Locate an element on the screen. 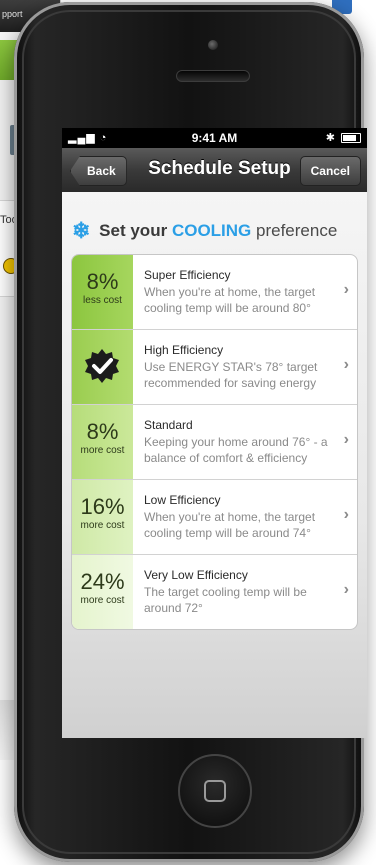 This screenshot has height=865, width=376. home-button is located at coordinates (215, 791).